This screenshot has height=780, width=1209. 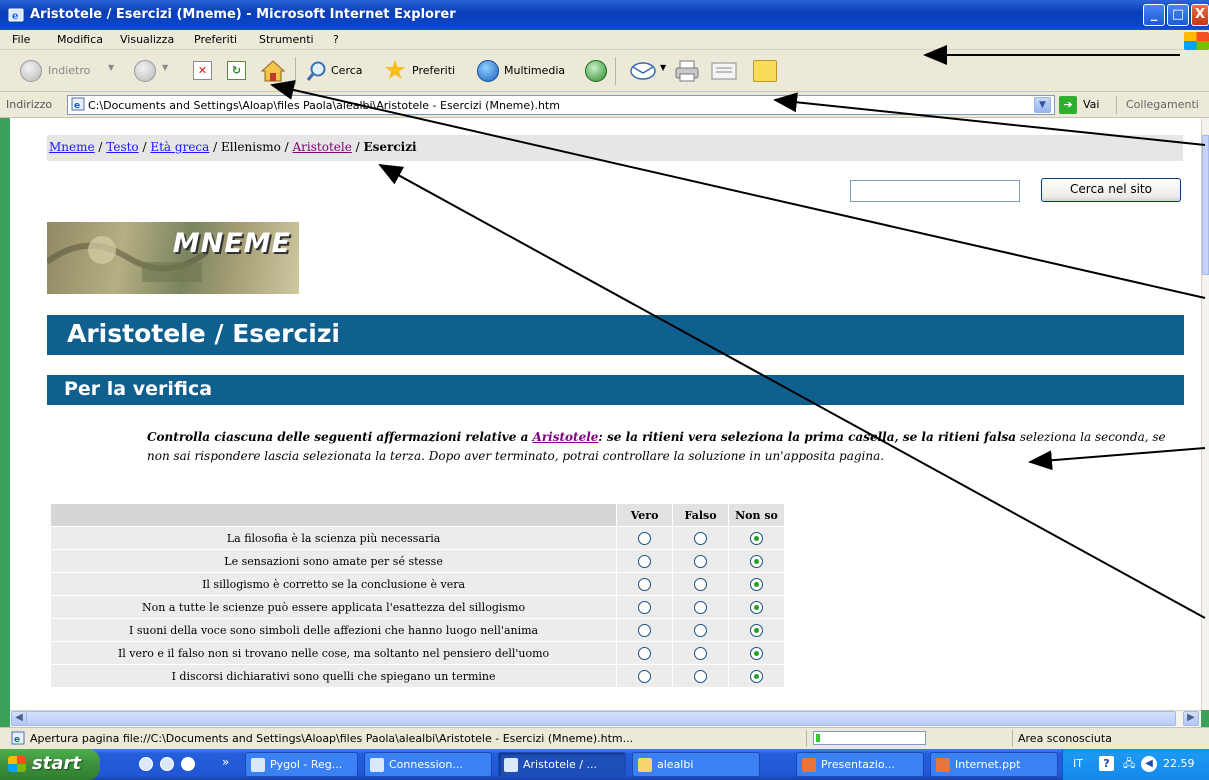 I want to click on quiz-cell-nonso, so click(x=756, y=653).